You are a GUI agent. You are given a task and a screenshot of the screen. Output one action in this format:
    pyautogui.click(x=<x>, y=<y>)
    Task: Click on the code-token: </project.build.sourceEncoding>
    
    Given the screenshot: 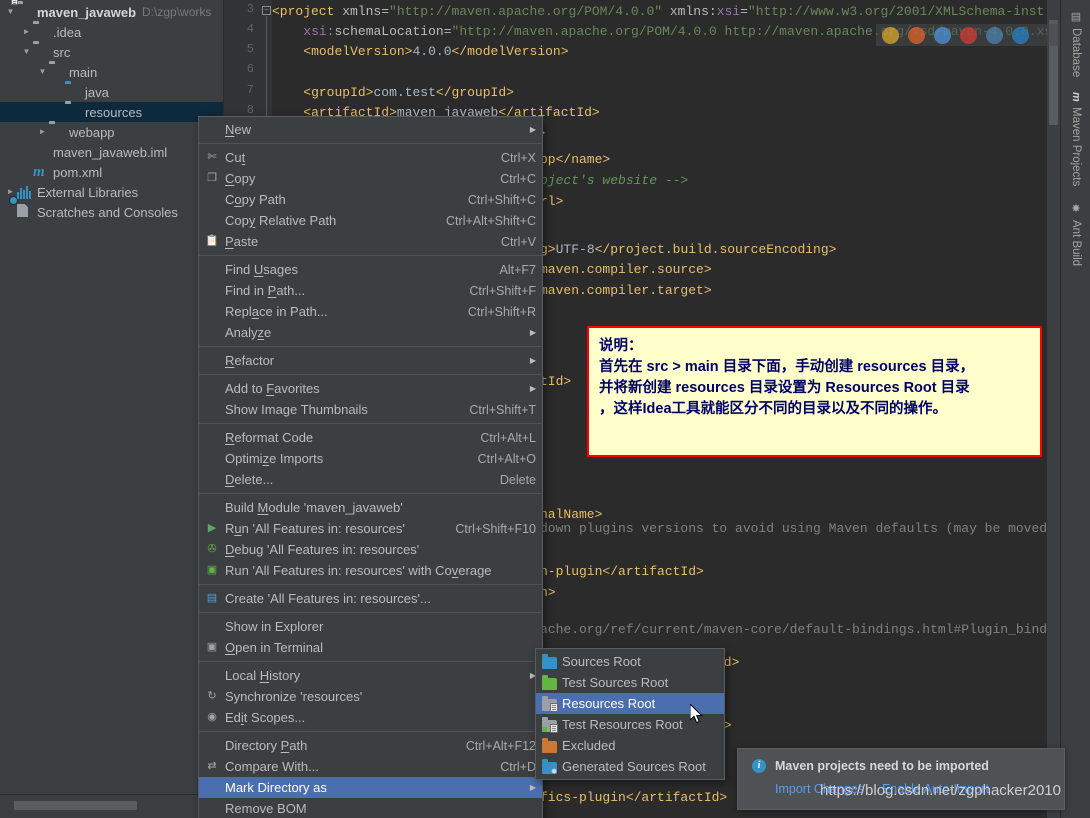 What is the action you would take?
    pyautogui.click(x=715, y=249)
    